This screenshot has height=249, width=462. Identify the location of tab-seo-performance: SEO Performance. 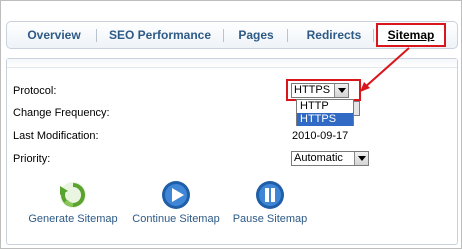
(160, 35).